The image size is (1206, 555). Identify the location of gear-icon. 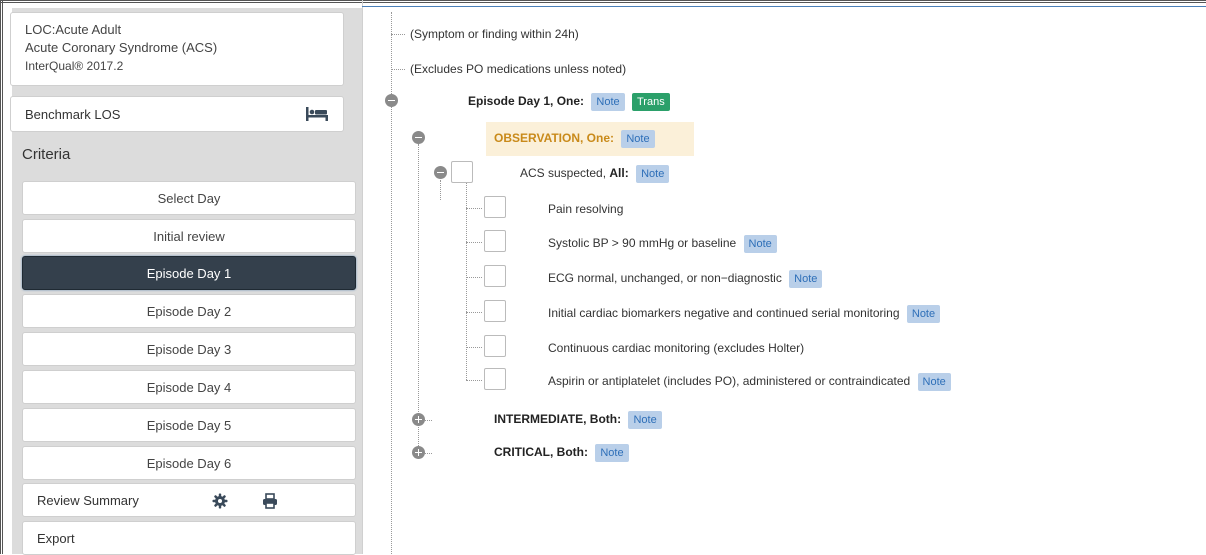
(220, 501).